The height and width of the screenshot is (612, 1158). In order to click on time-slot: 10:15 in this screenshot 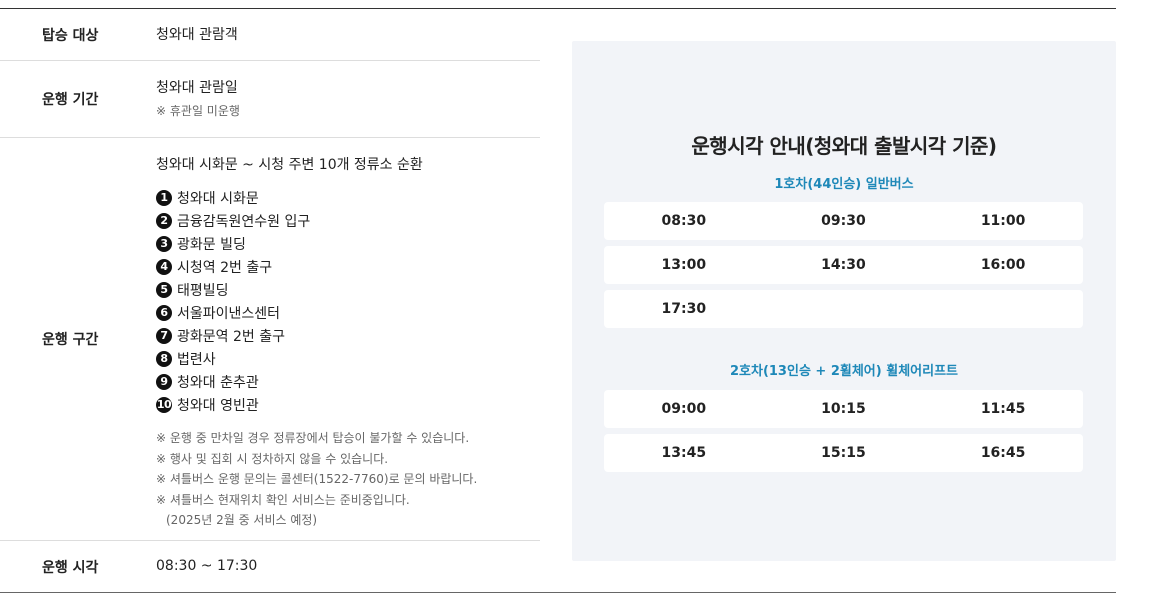, I will do `click(843, 409)`.